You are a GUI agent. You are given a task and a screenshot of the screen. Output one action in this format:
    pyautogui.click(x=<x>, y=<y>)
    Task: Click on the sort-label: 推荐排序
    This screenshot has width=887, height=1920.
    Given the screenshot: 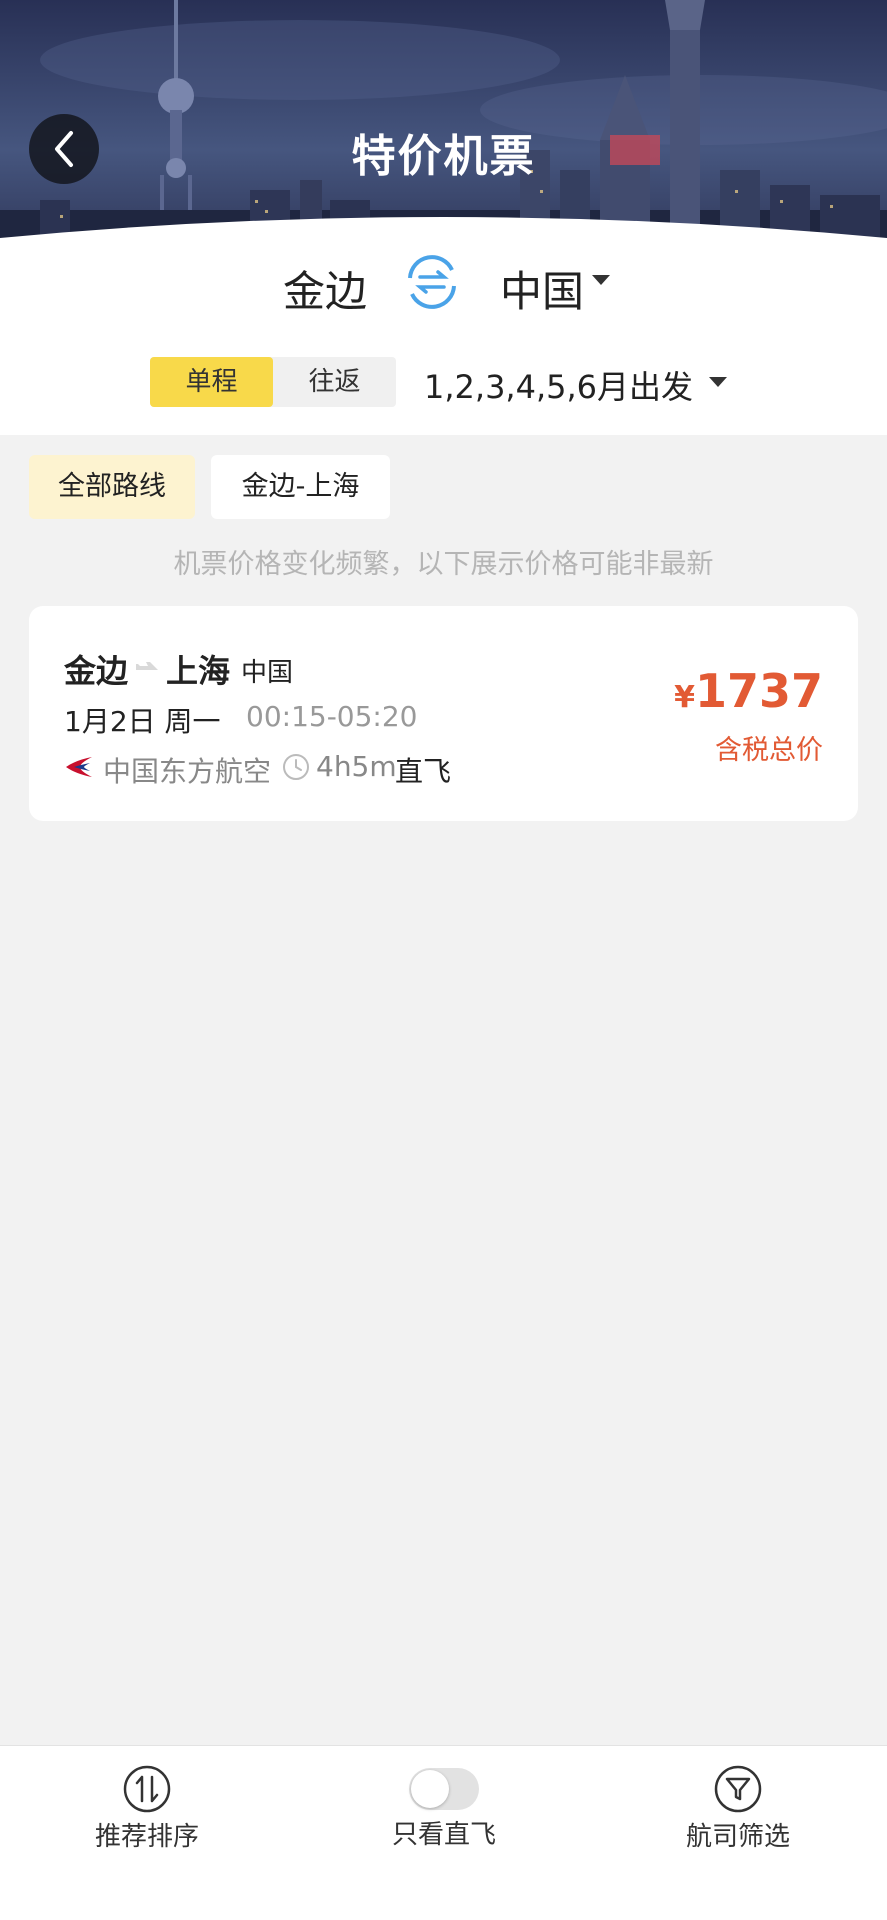 What is the action you would take?
    pyautogui.click(x=146, y=1837)
    